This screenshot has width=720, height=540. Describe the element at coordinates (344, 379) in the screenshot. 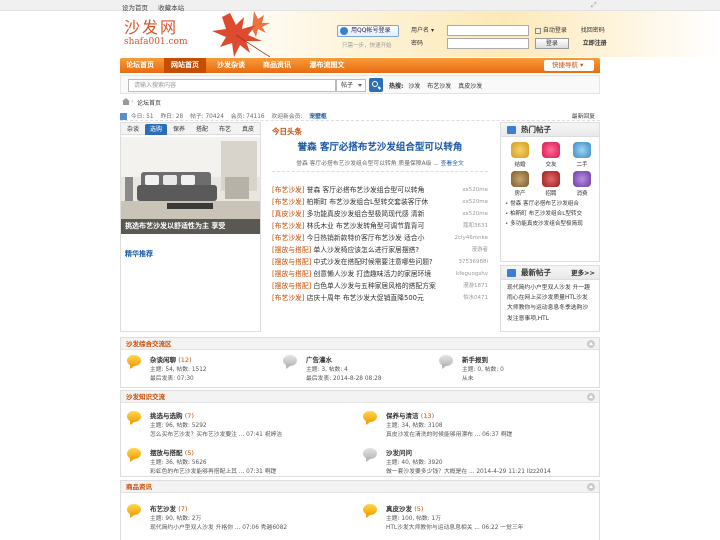

I see `forum-last-post: 最后发表: 2014-8-28 08:28` at that location.